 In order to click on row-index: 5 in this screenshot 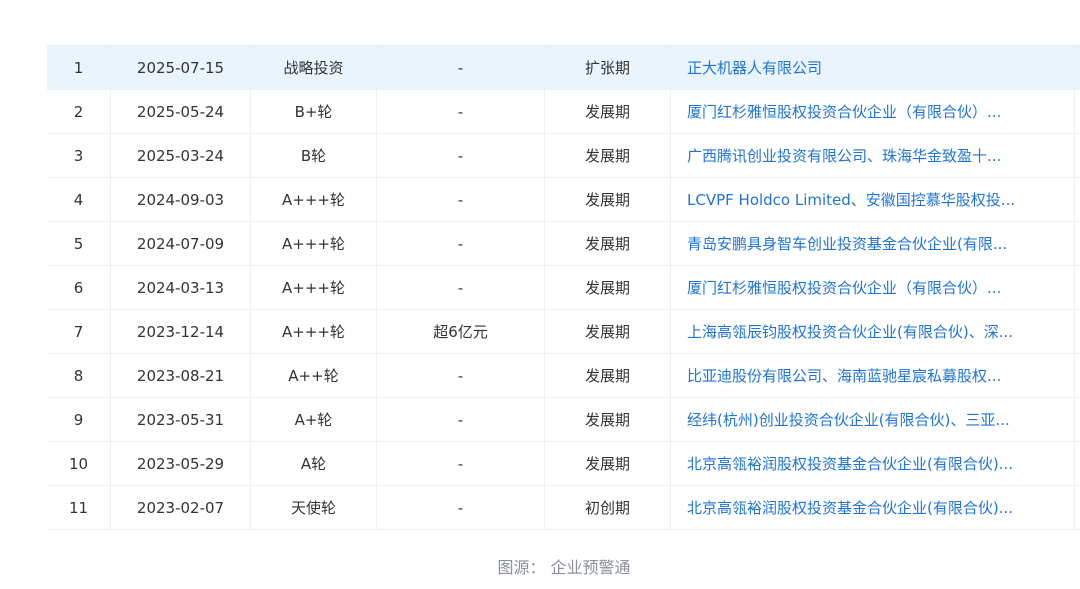, I will do `click(79, 243)`.